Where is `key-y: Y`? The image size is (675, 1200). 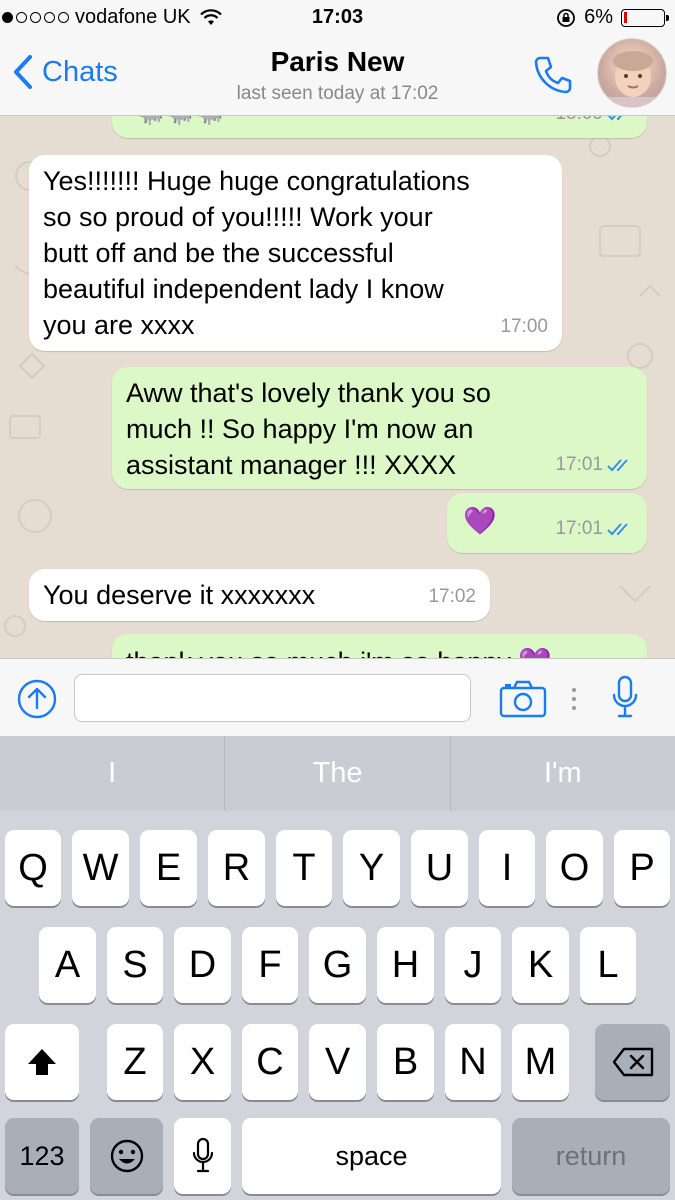
key-y: Y is located at coordinates (371, 868).